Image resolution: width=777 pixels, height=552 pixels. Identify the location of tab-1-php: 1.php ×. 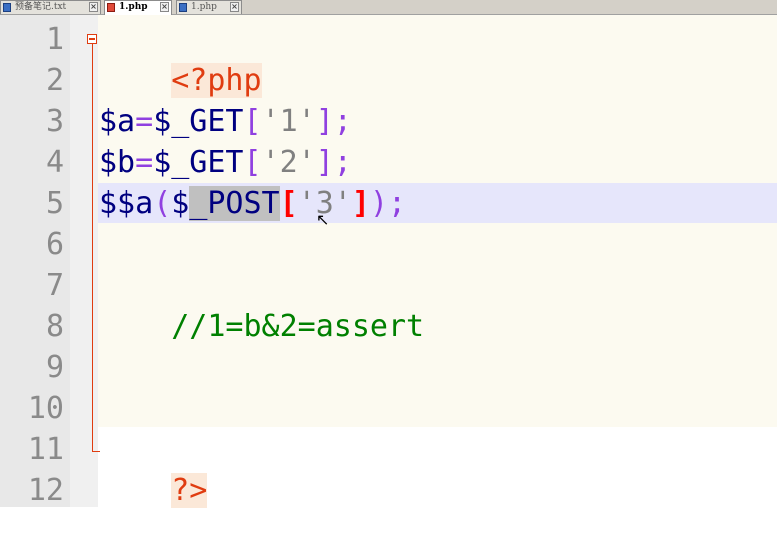
(209, 7).